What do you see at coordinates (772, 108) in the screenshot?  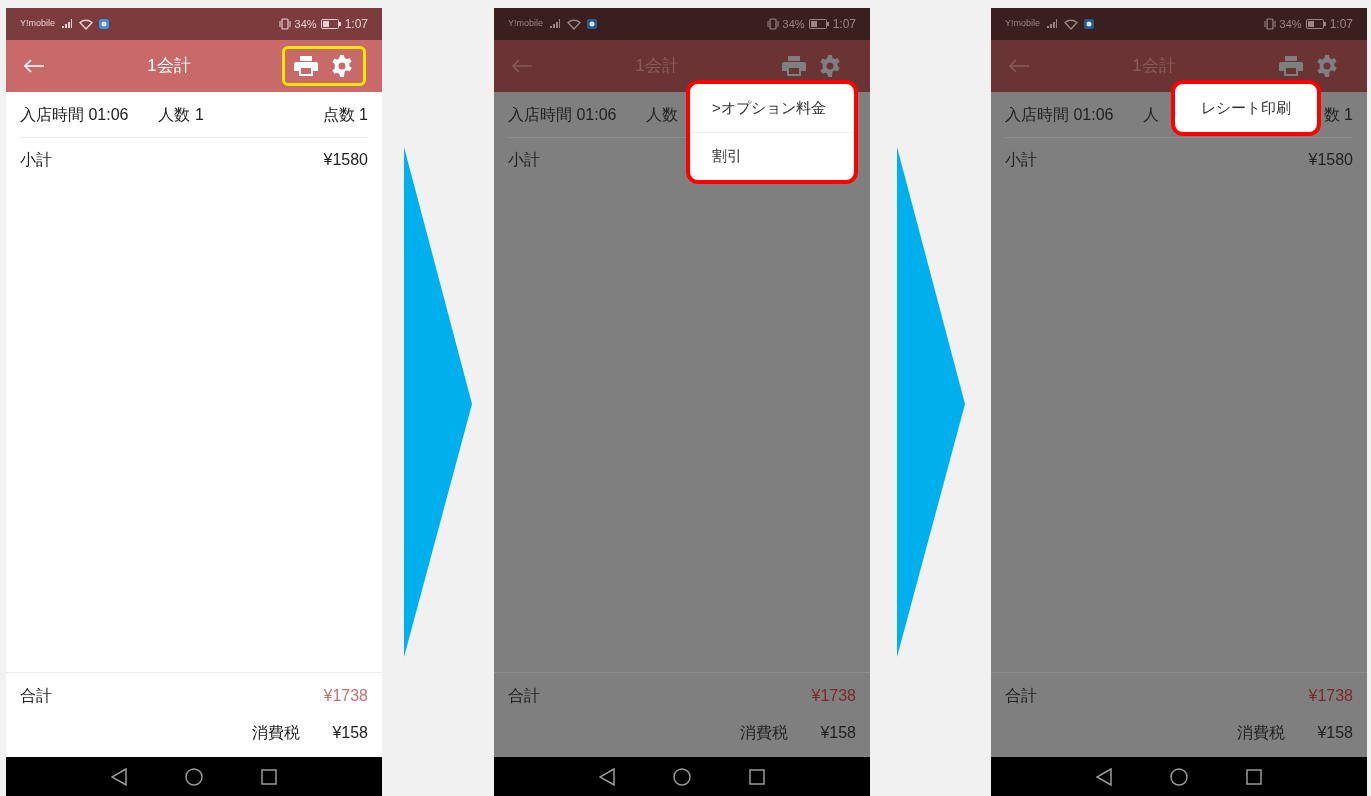 I see `menu-item: >オプション料金` at bounding box center [772, 108].